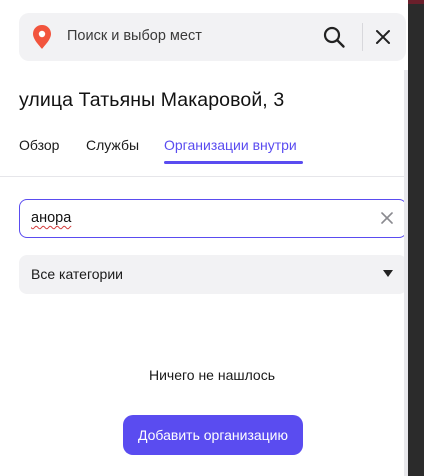 Image resolution: width=424 pixels, height=476 pixels. Describe the element at coordinates (362, 37) in the screenshot. I see `search-divider` at that location.